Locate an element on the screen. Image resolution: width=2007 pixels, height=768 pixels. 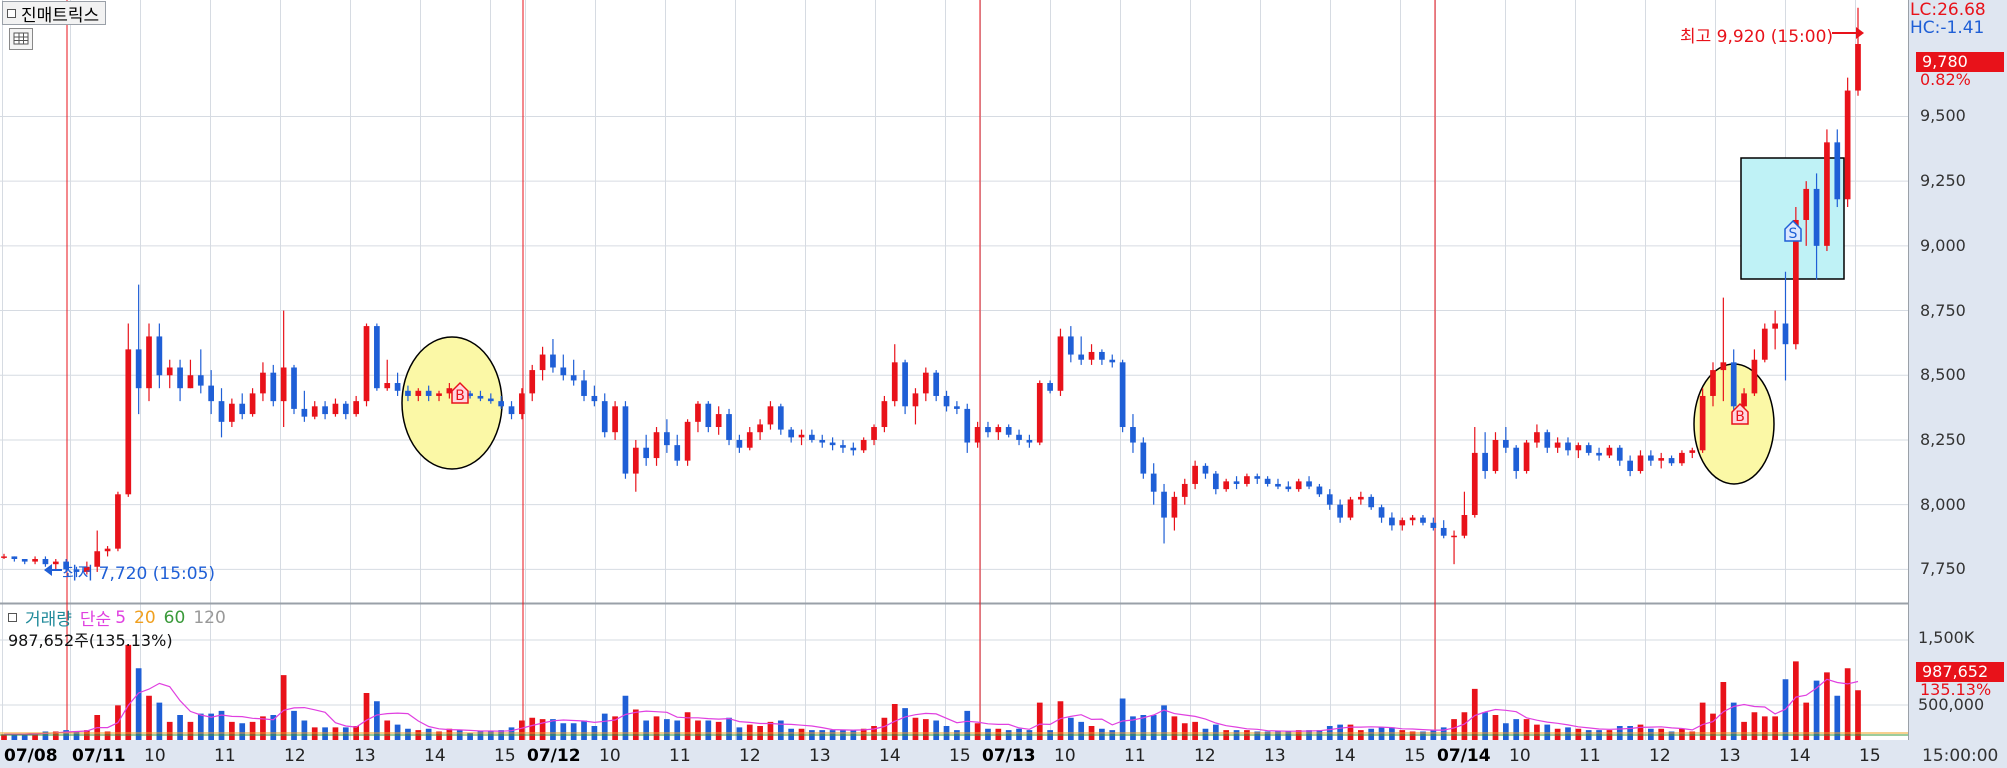
ma20-label: 20 is located at coordinates (145, 617).